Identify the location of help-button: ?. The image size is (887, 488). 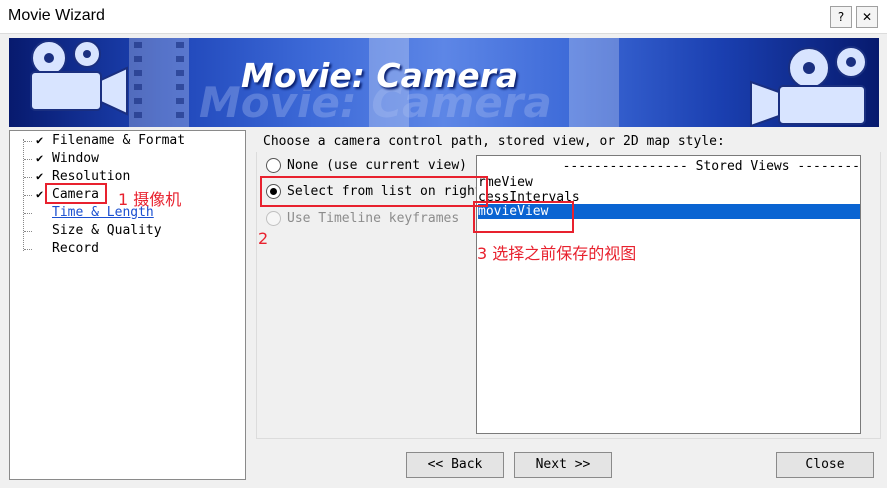
(841, 17).